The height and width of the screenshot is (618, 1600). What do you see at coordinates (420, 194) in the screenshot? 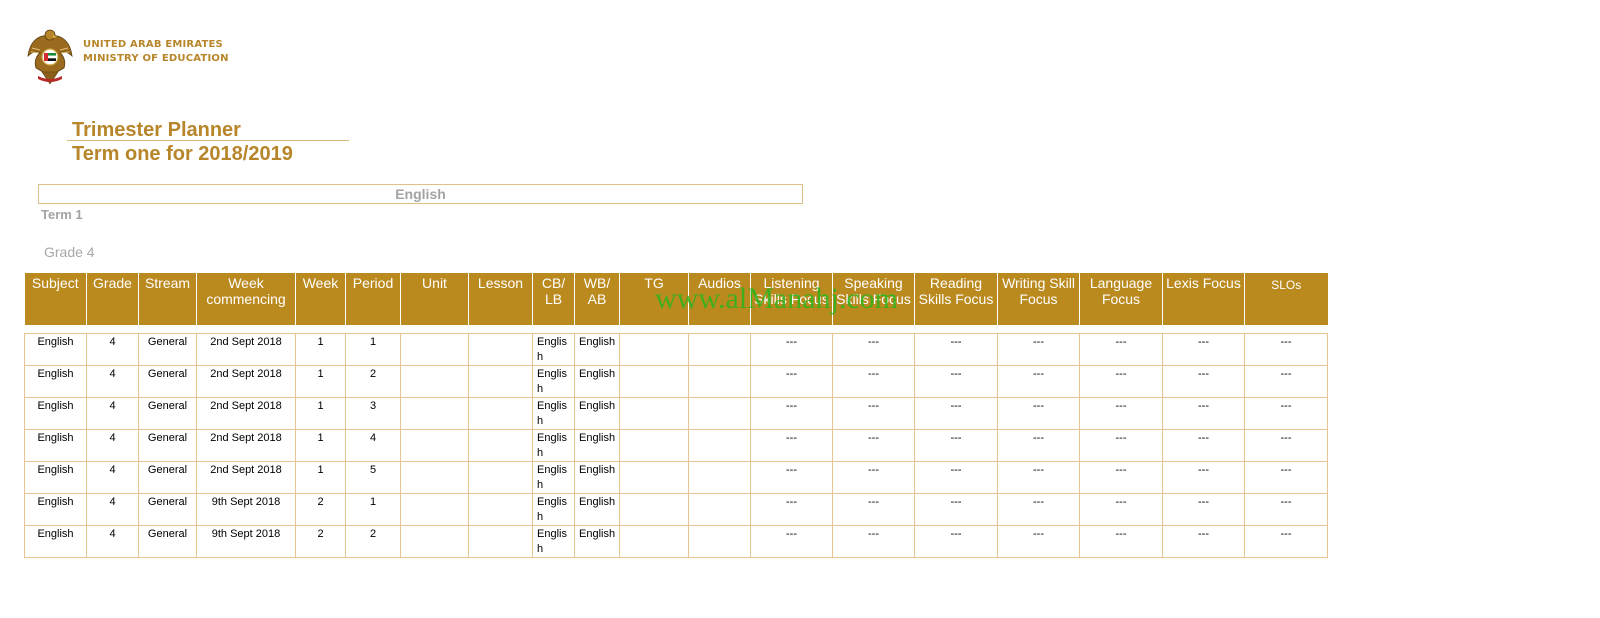
I see `subject-box: English` at bounding box center [420, 194].